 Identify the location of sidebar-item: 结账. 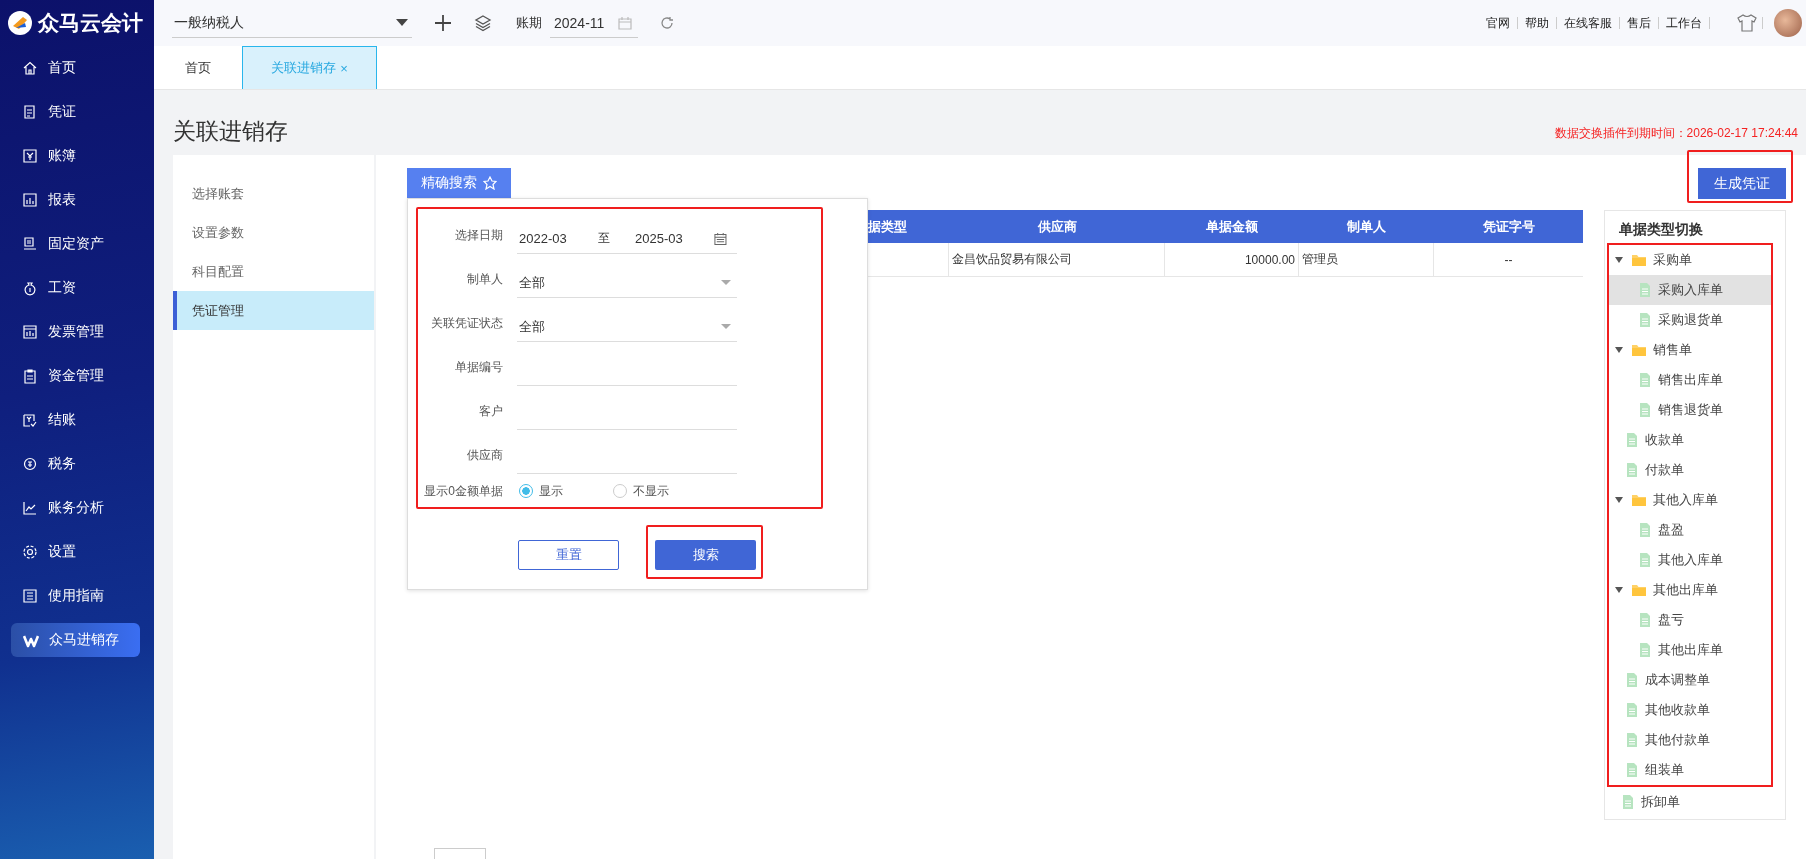
(77, 420).